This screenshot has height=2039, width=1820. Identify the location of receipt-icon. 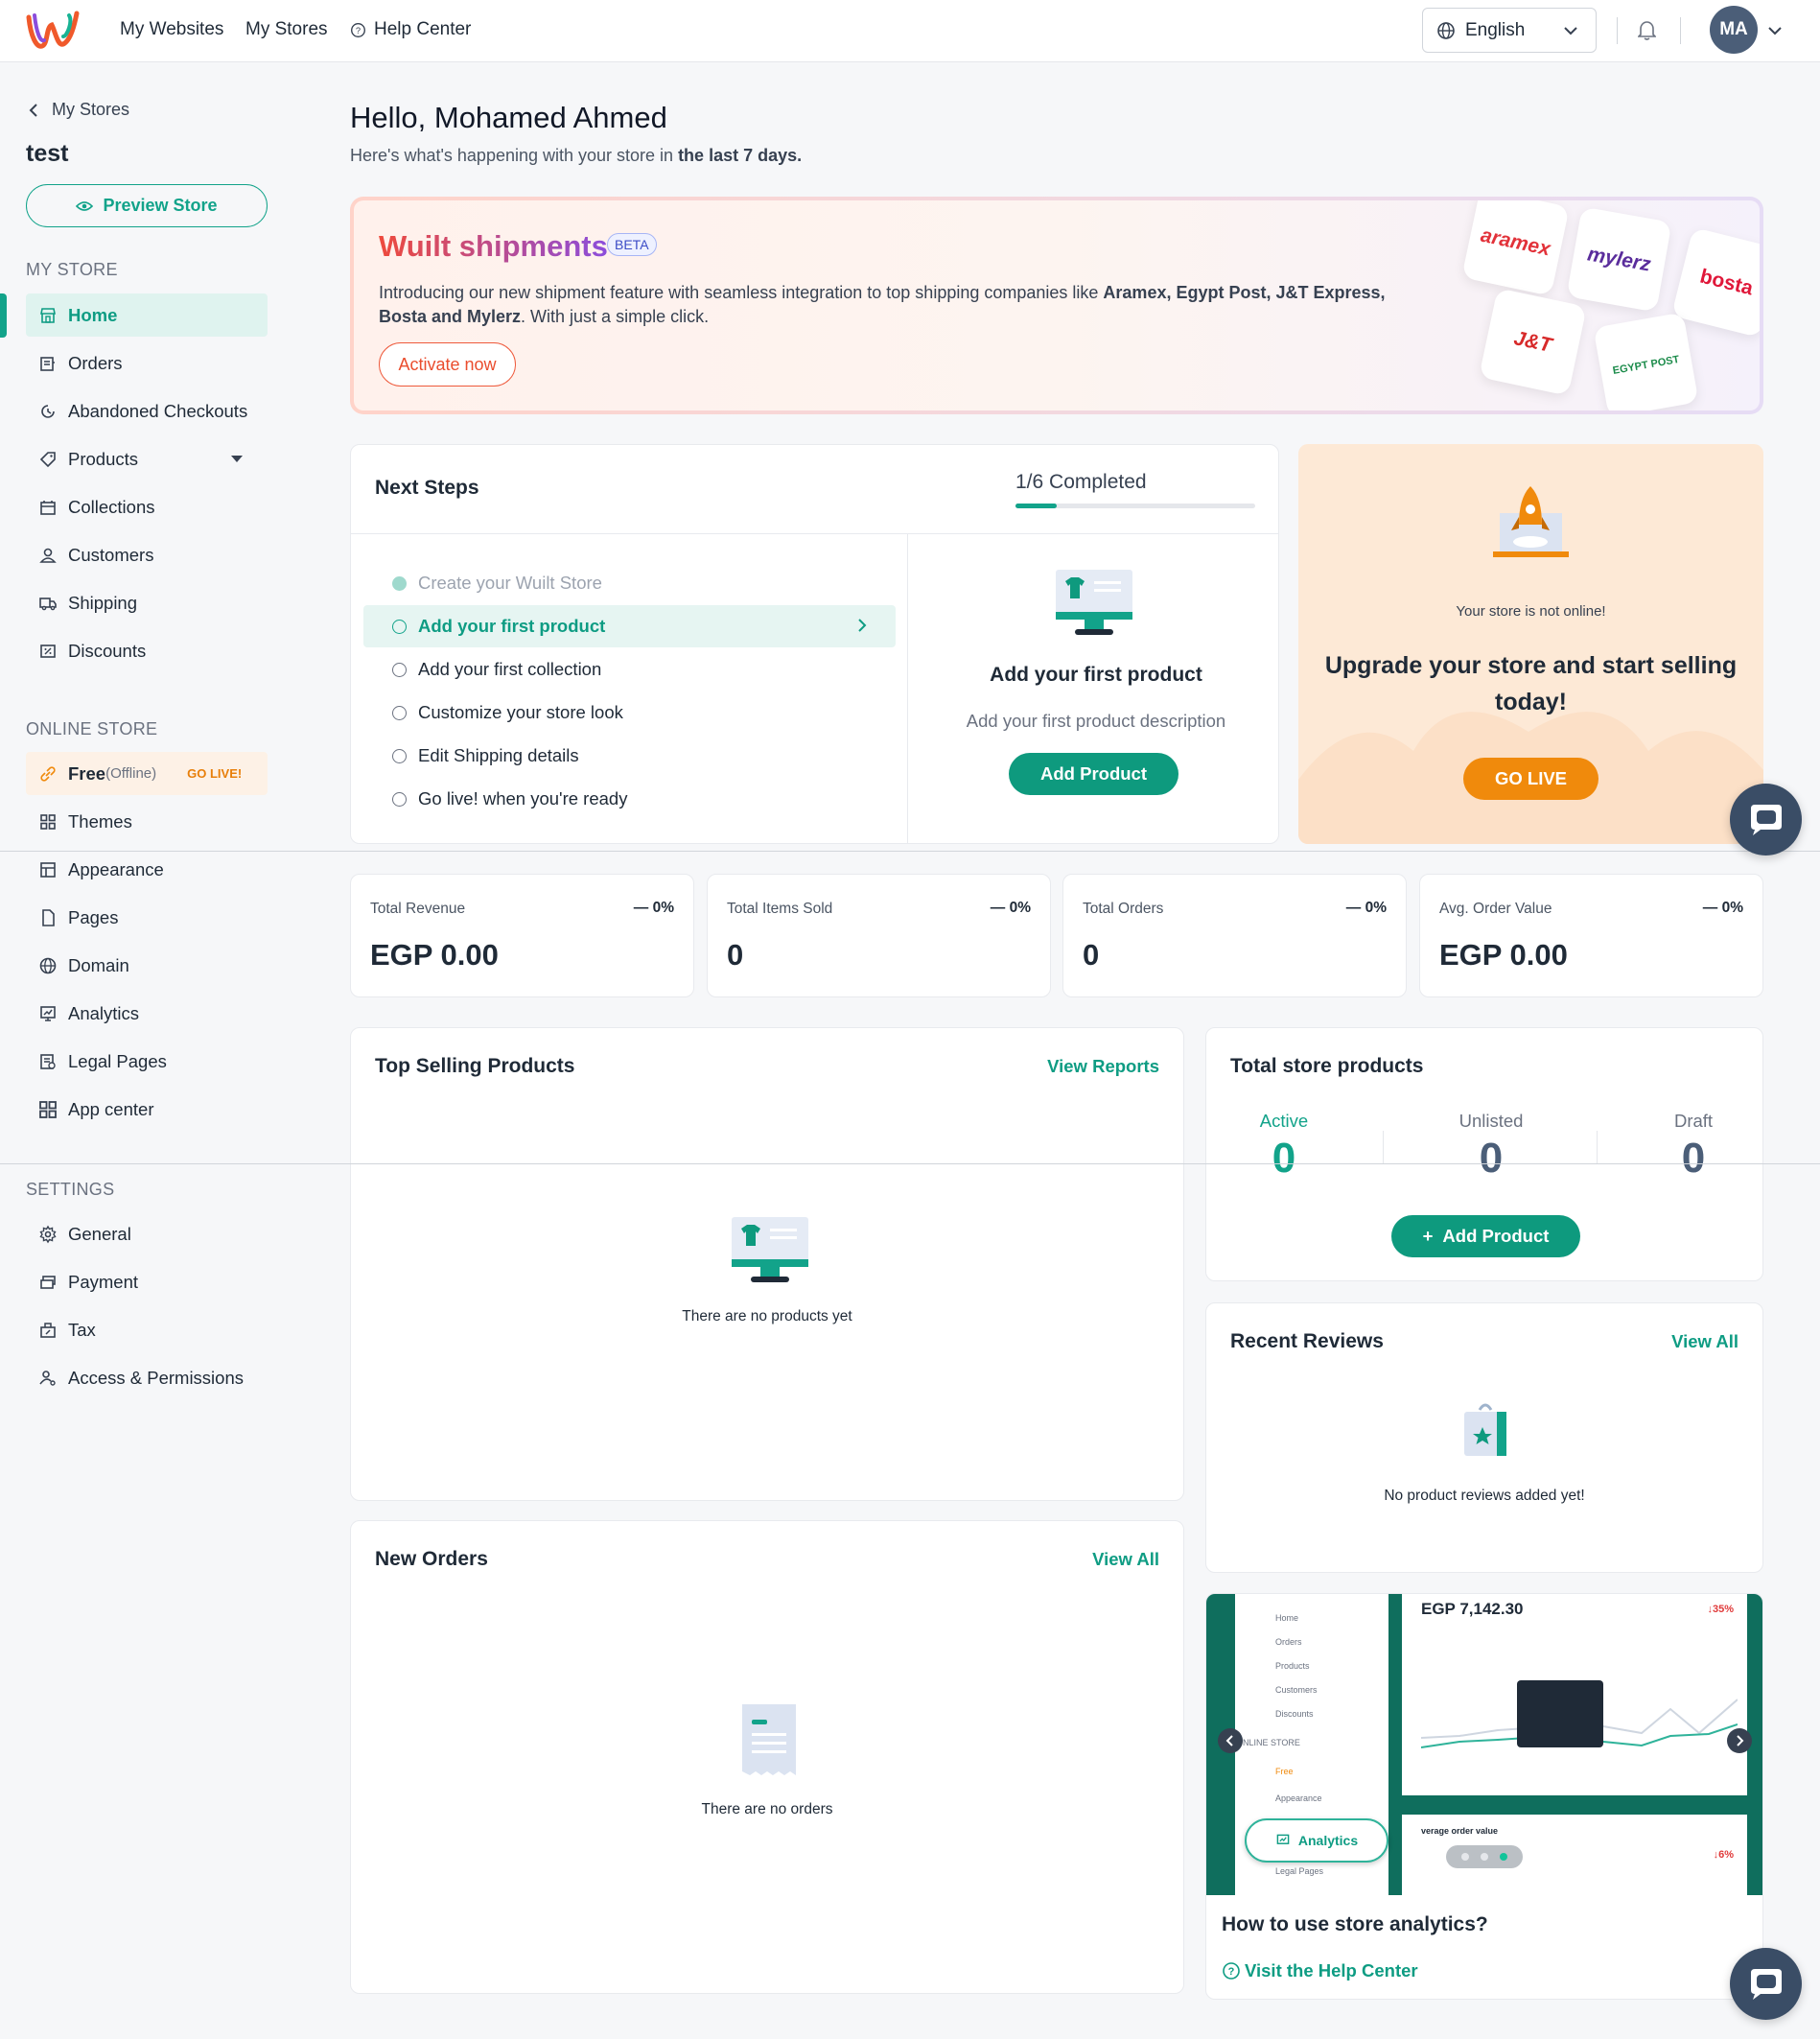
(769, 1739).